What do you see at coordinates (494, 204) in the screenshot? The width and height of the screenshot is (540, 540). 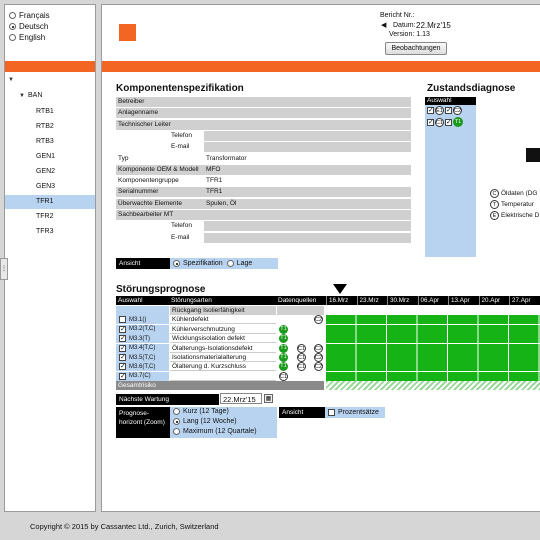 I see `legend-badge: T` at bounding box center [494, 204].